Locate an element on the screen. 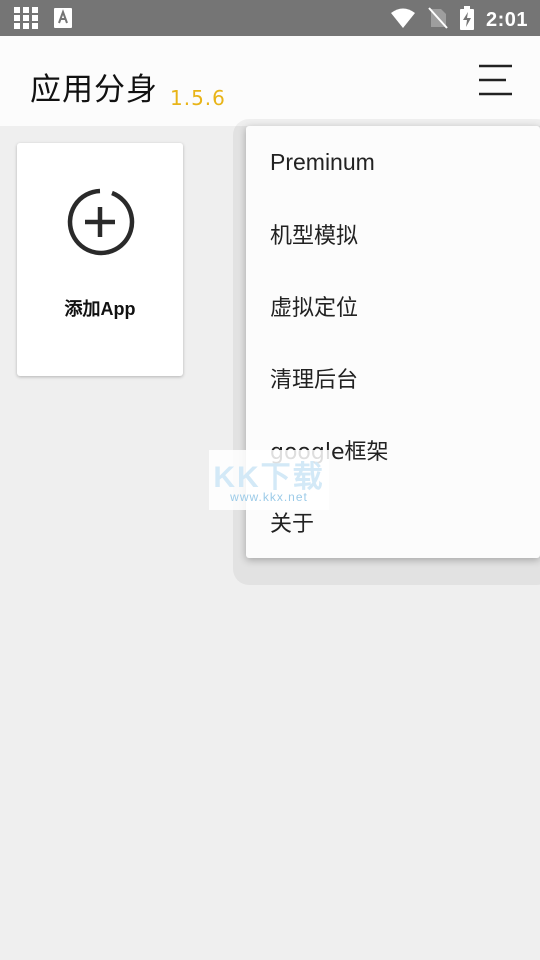  add-app-label: 添加App is located at coordinates (100, 309).